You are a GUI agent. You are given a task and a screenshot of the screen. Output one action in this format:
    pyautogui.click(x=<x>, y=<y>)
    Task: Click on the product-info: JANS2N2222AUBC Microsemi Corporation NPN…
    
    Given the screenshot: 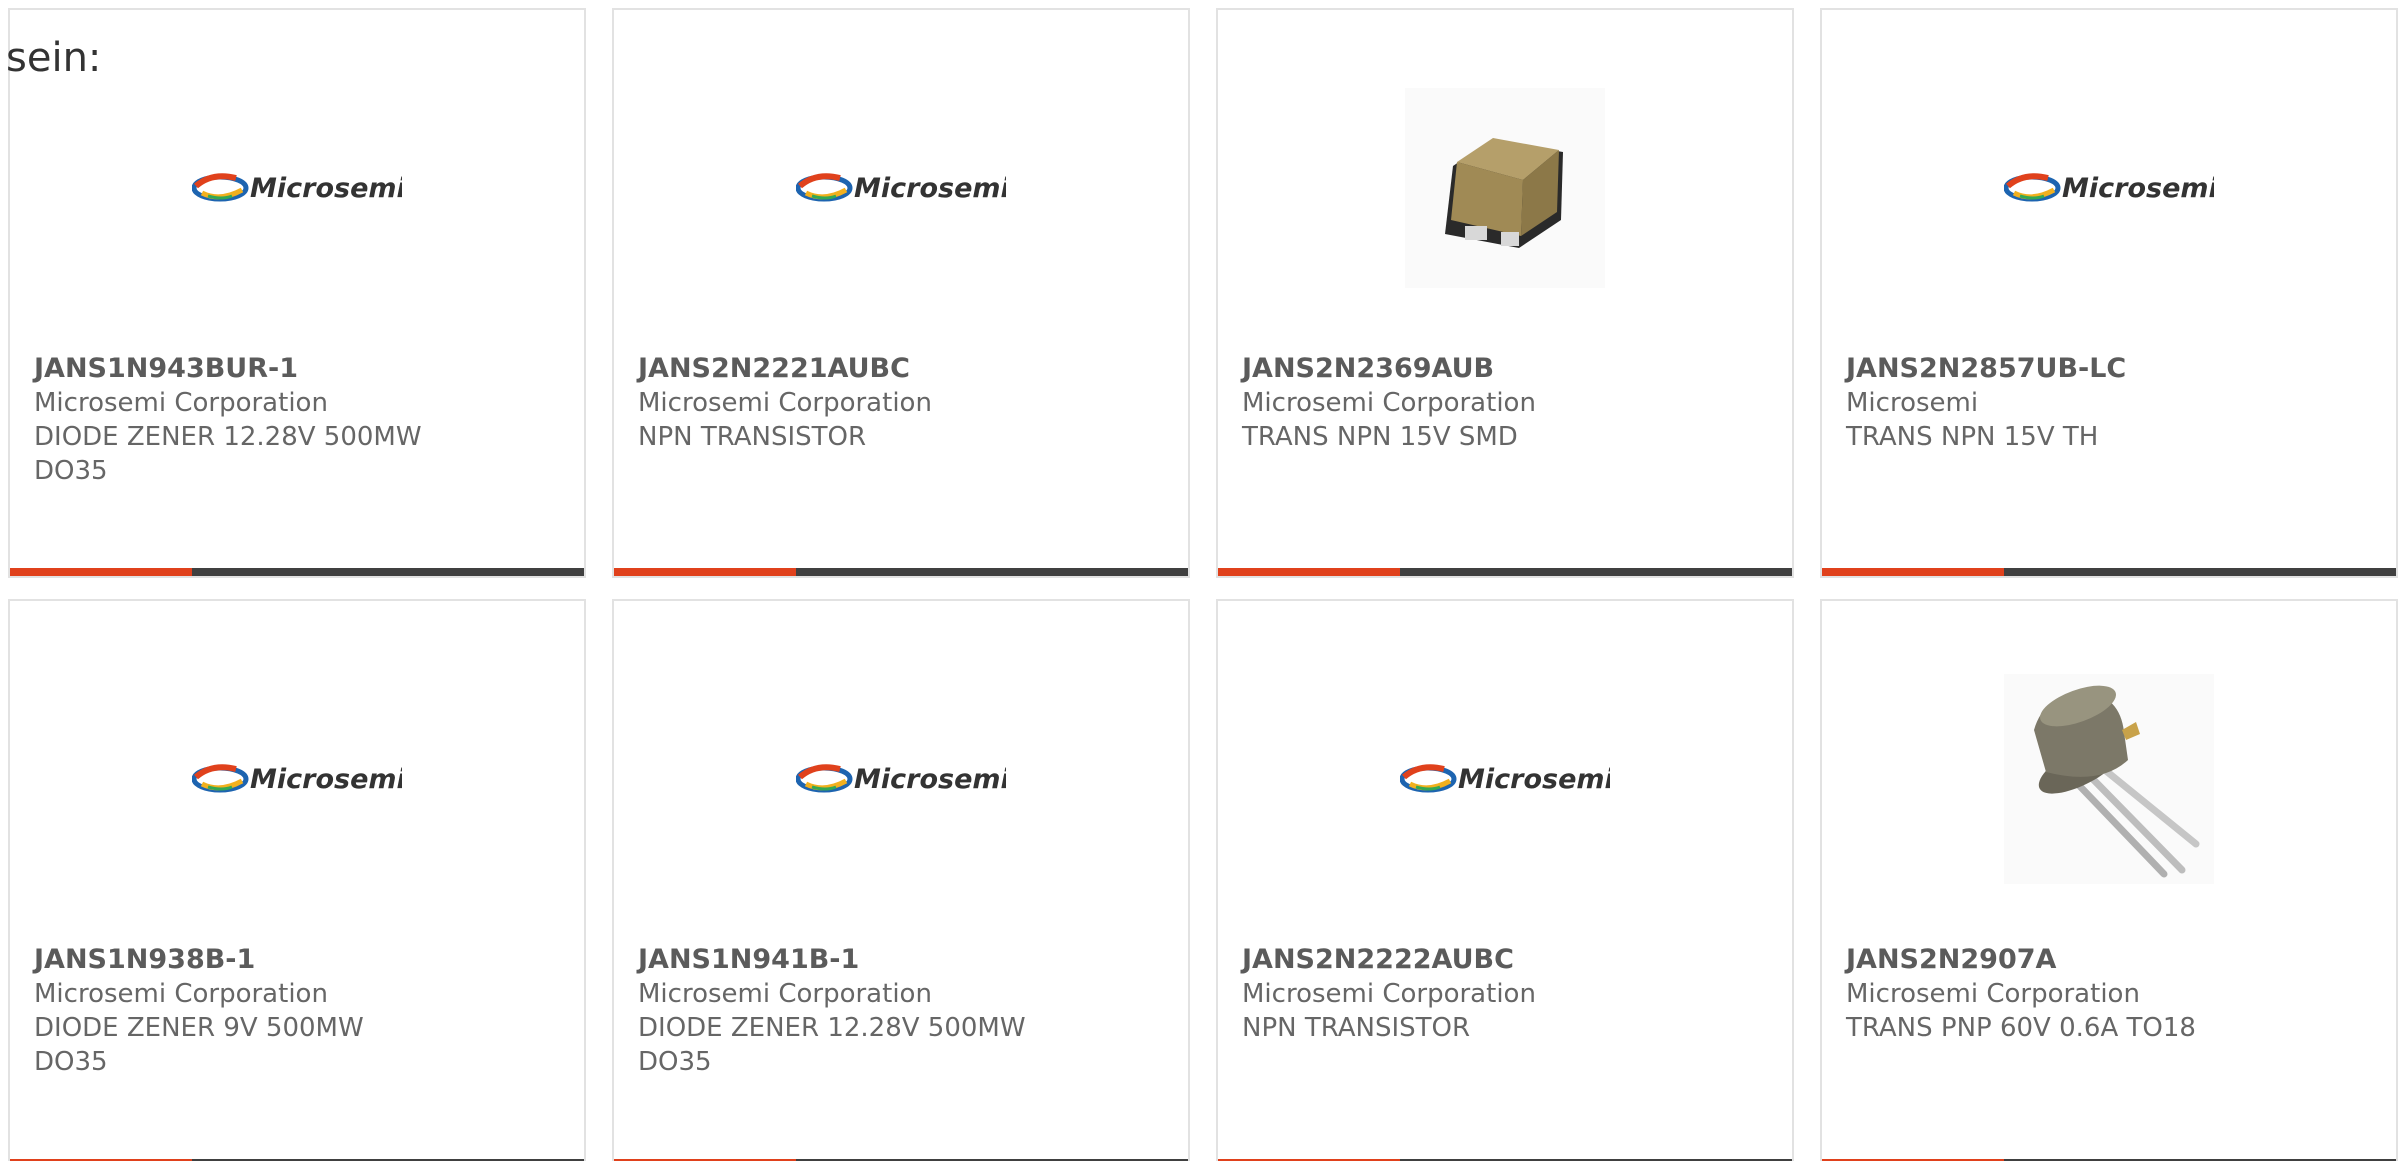 What is the action you would take?
    pyautogui.click(x=1505, y=994)
    